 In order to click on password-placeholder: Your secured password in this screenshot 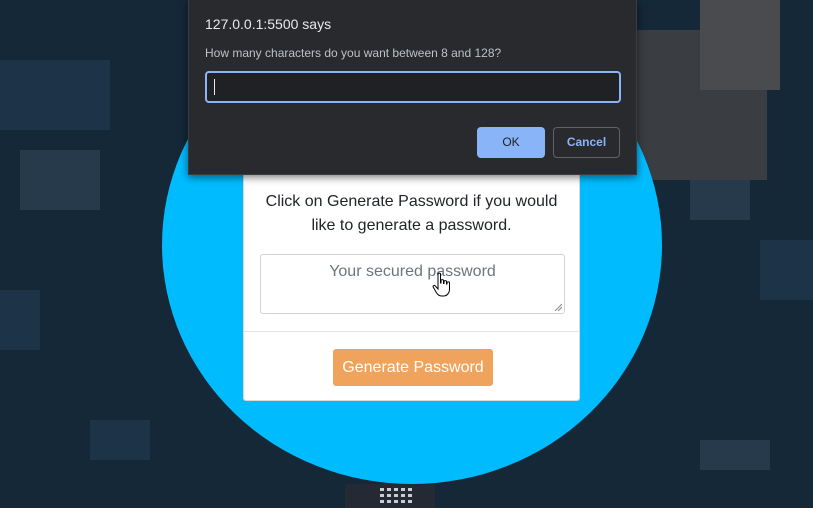, I will do `click(412, 271)`.